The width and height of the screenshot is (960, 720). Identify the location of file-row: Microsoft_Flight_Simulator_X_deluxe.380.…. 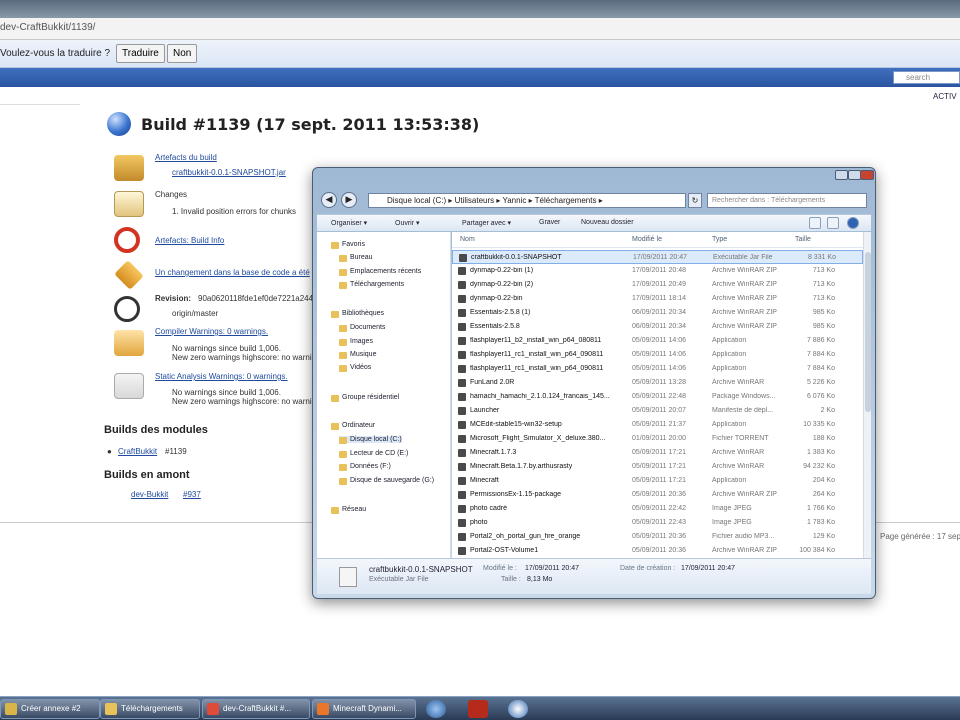
(657, 439).